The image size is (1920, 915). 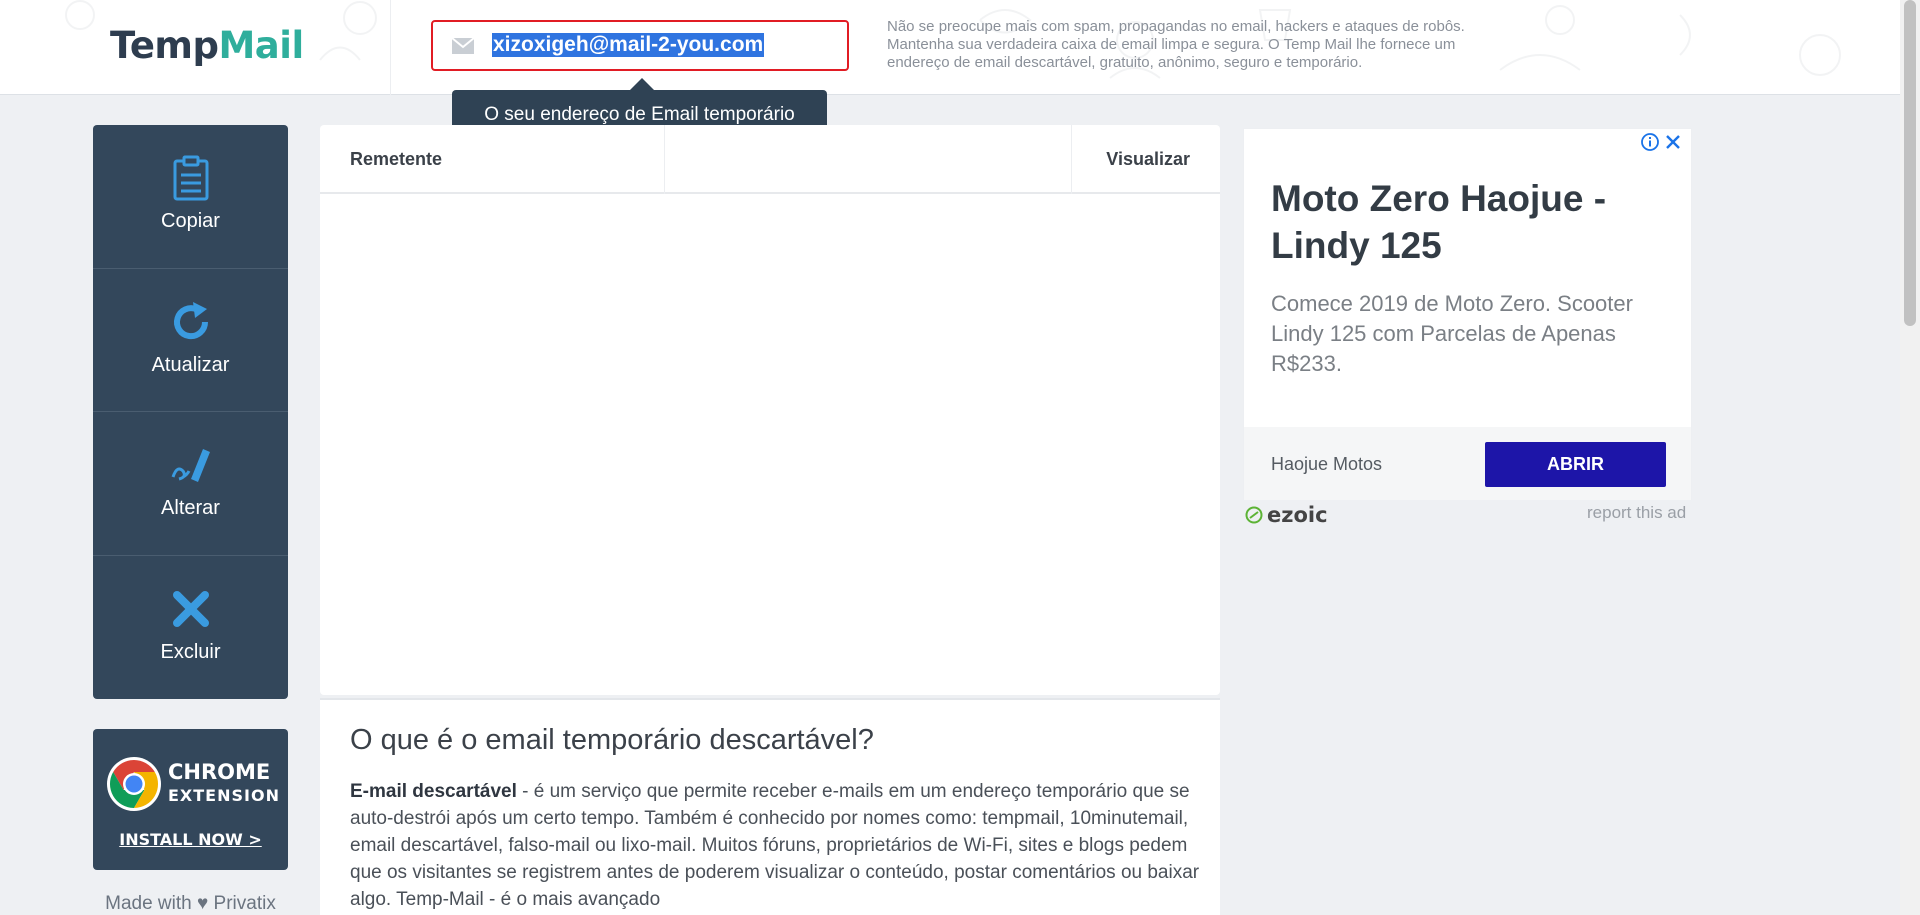 I want to click on ezoic-text: ezoic, so click(x=1297, y=515).